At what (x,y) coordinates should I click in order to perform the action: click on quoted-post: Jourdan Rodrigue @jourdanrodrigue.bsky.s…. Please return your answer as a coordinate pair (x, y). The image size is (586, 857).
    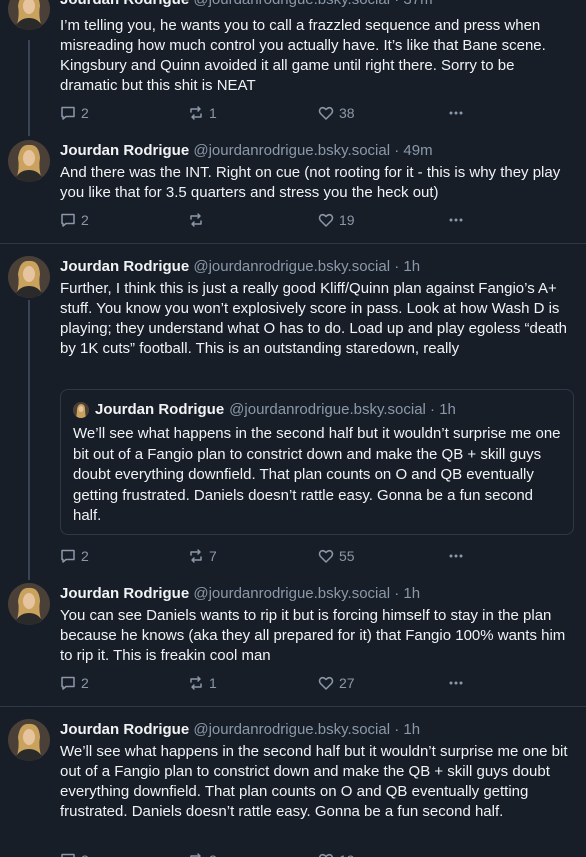
    Looking at the image, I should click on (317, 462).